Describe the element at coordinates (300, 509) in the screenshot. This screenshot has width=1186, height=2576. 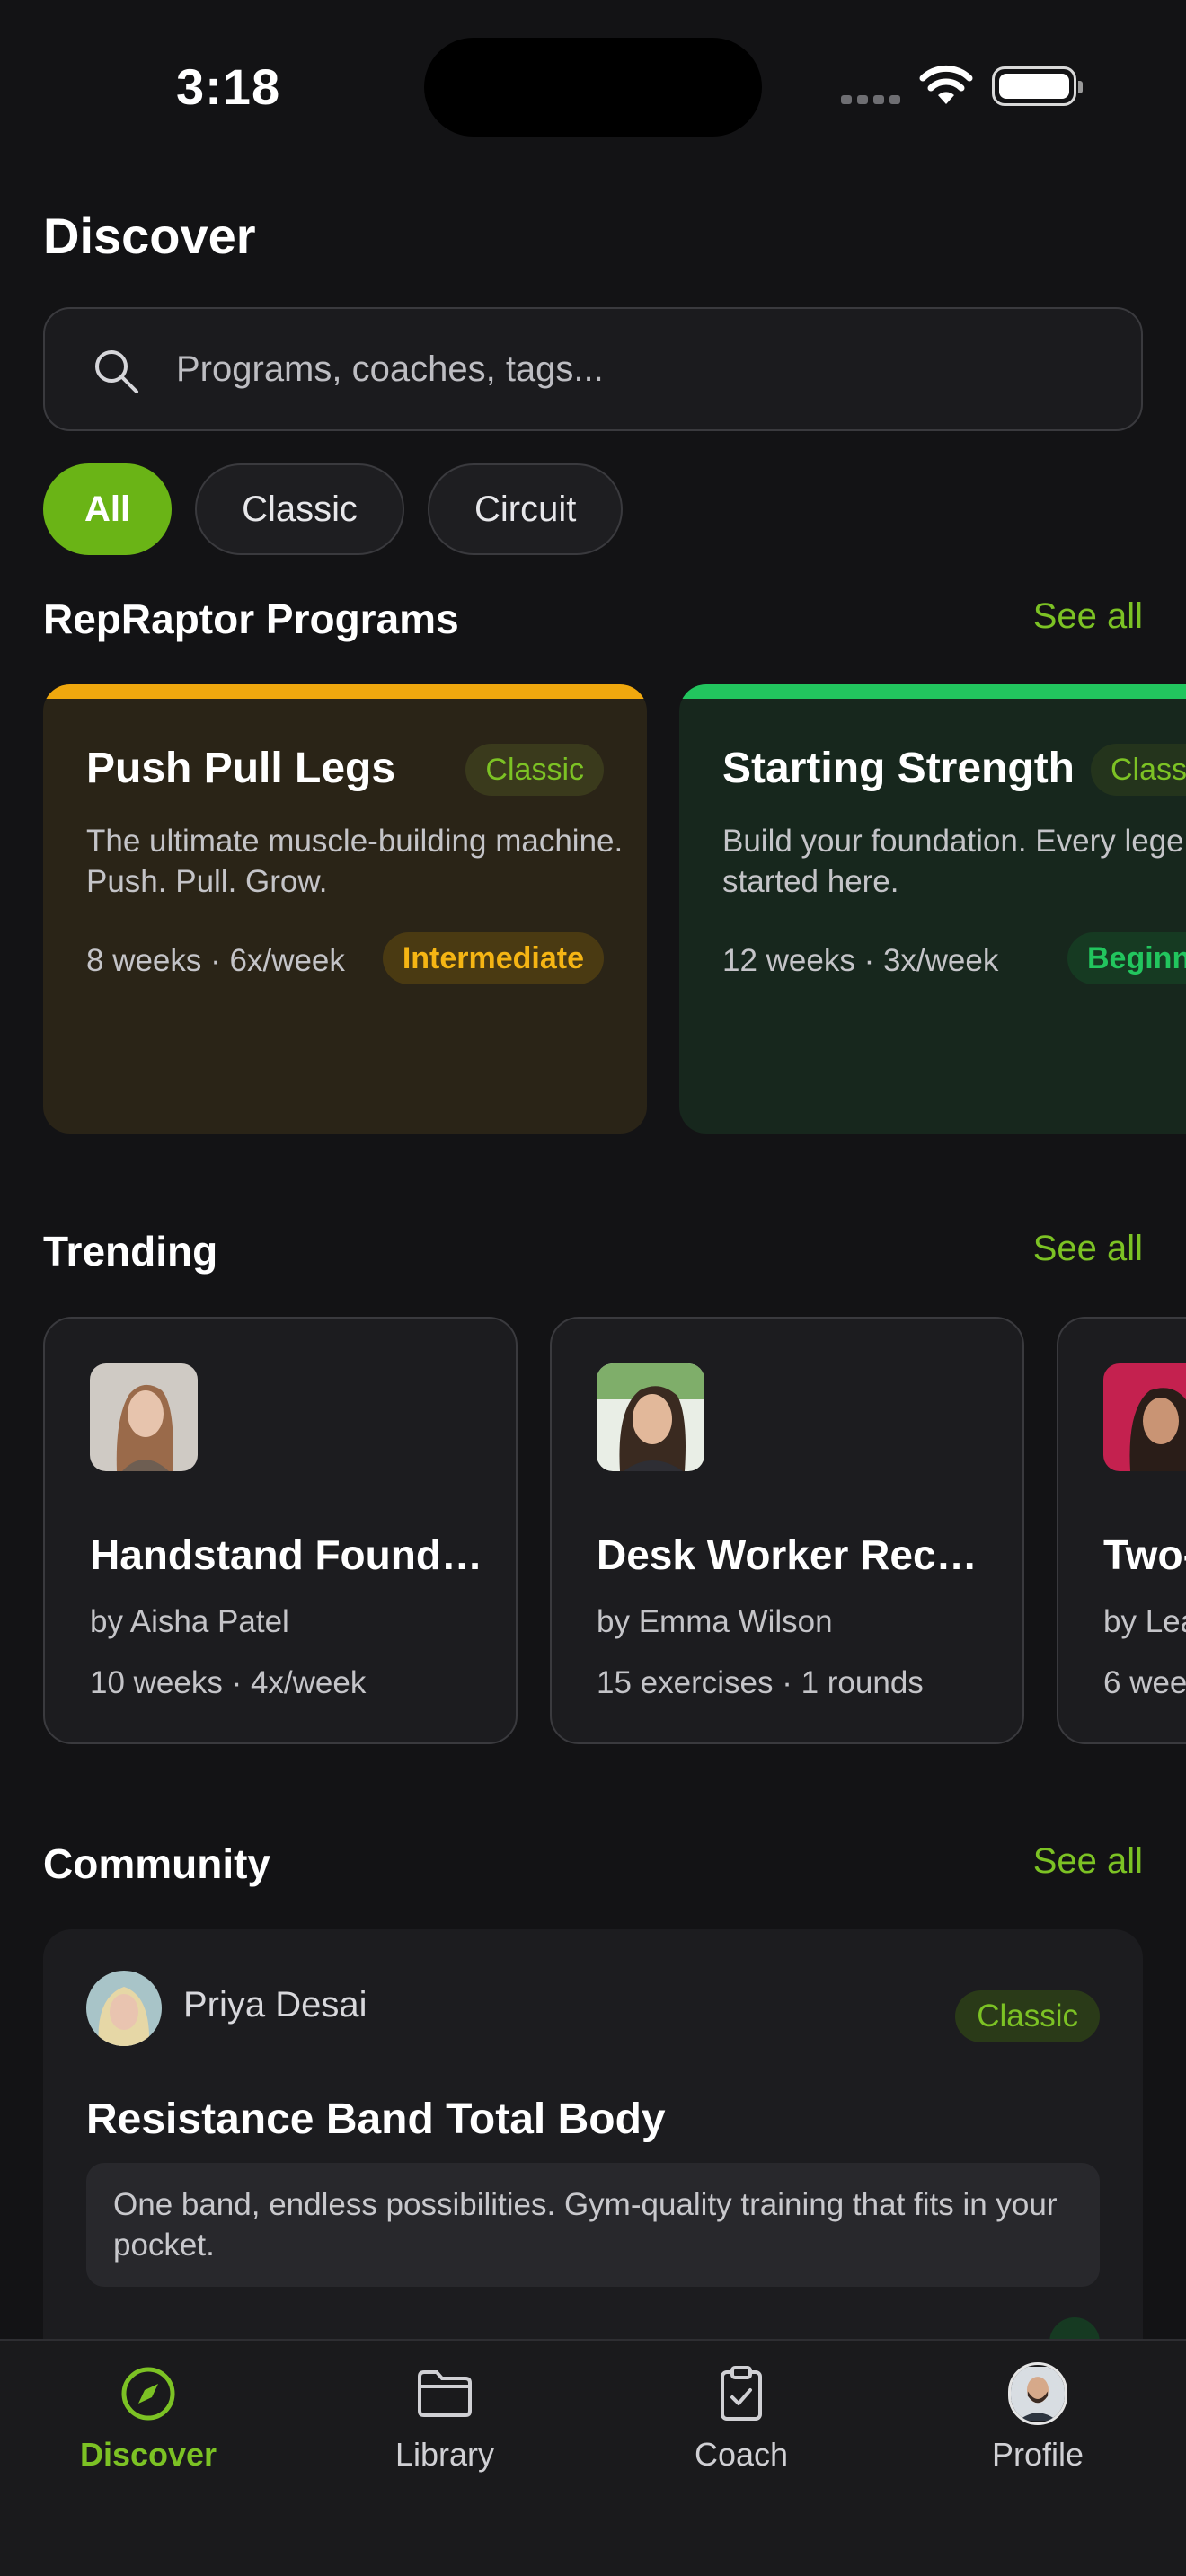
I see `filter-chip-classic: Classic` at that location.